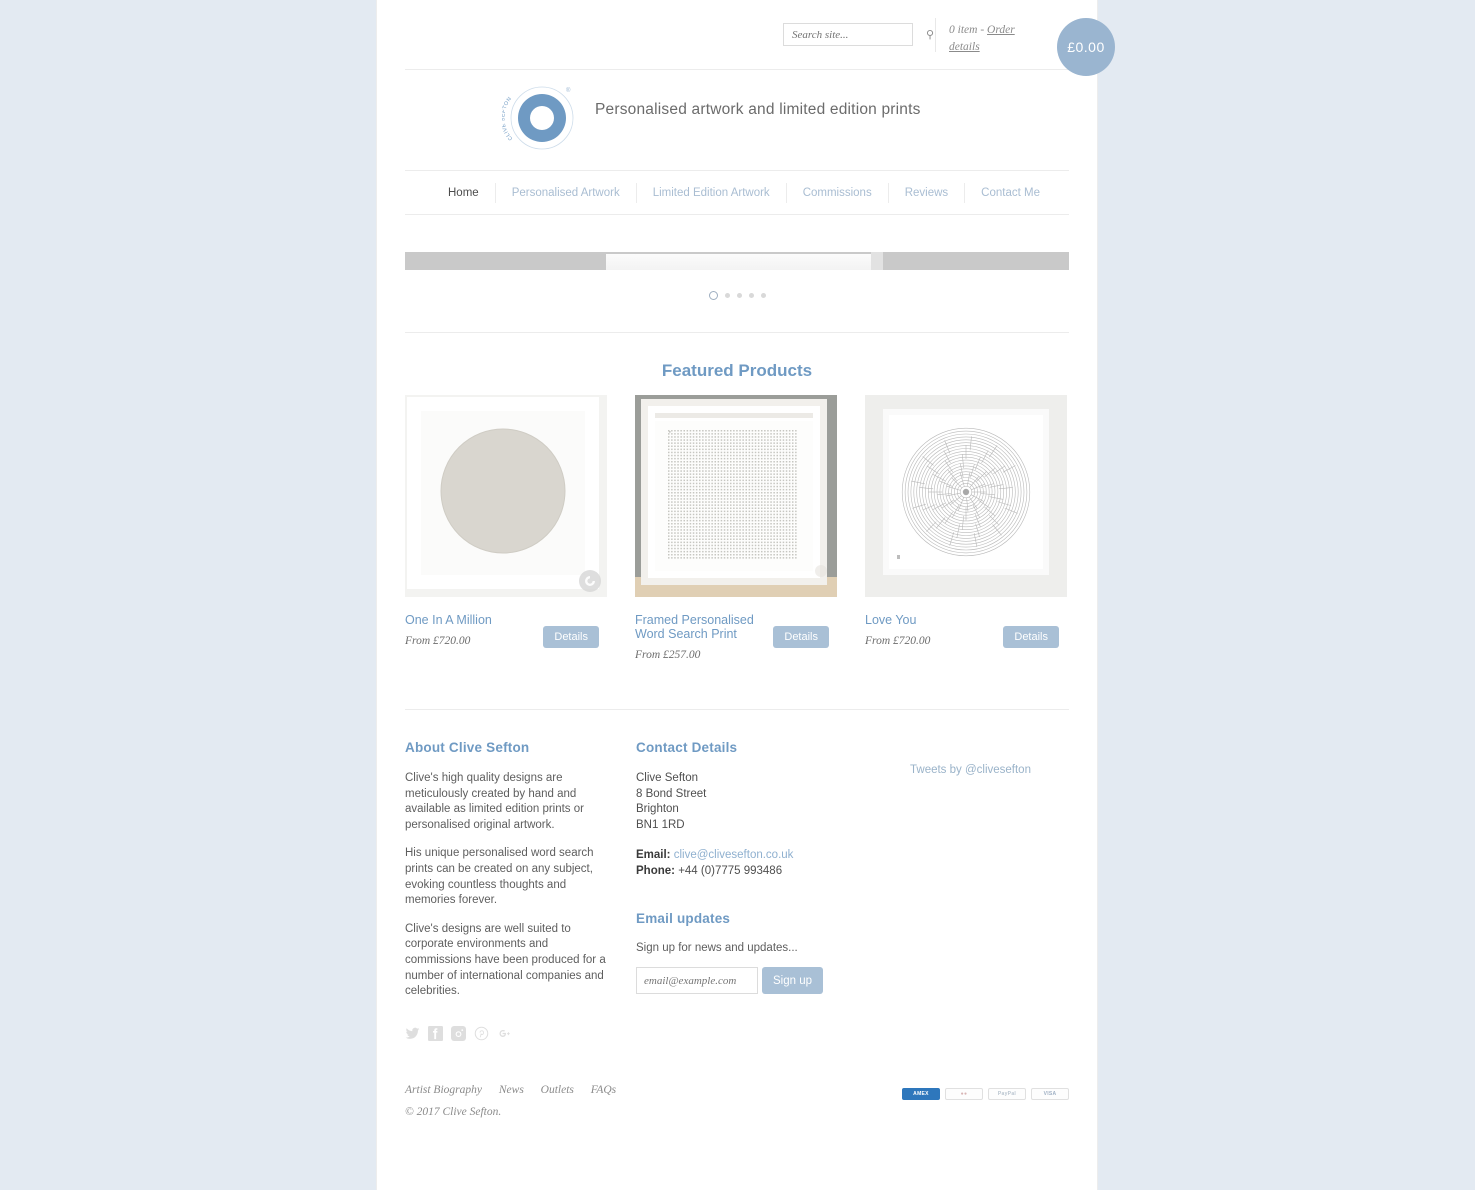 The width and height of the screenshot is (1475, 1190). What do you see at coordinates (568, 90) in the screenshot?
I see `registered-mark: ®` at bounding box center [568, 90].